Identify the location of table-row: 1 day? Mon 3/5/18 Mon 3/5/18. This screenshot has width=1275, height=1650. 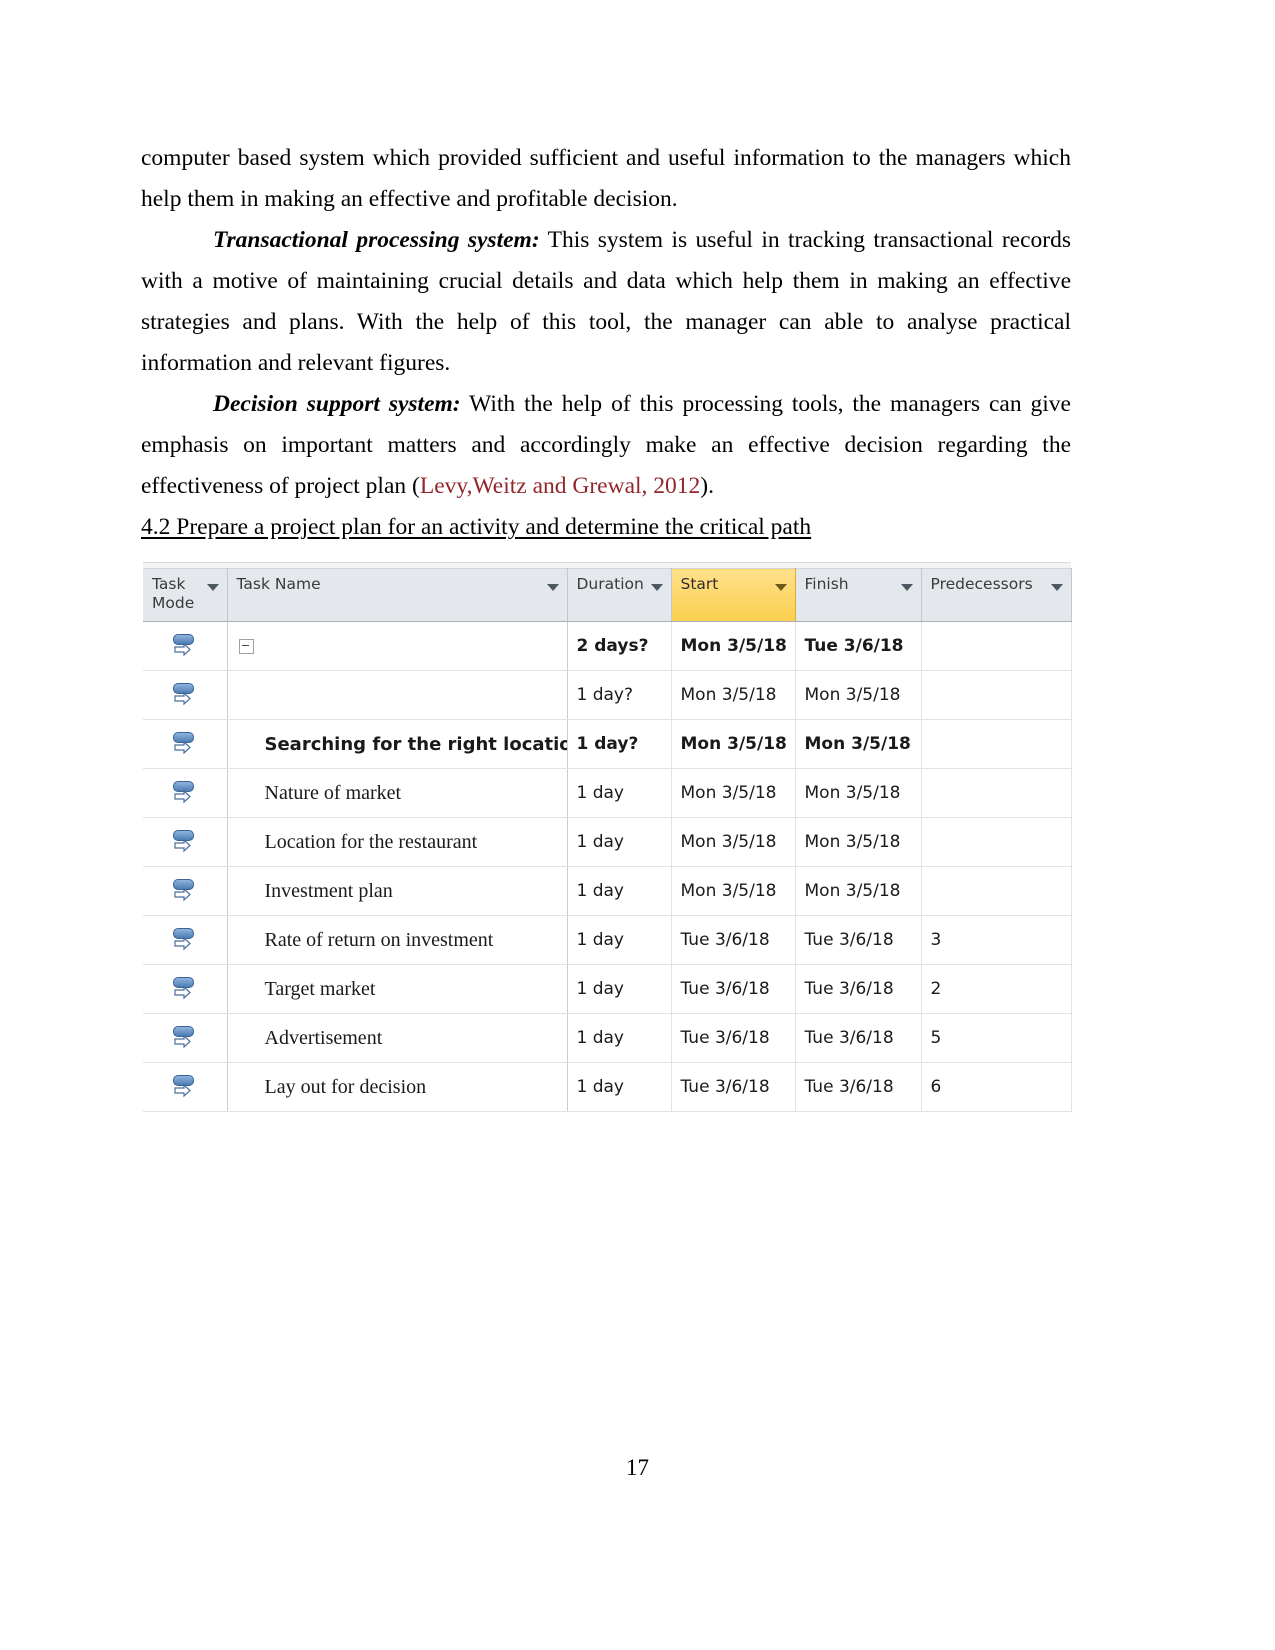
(607, 695).